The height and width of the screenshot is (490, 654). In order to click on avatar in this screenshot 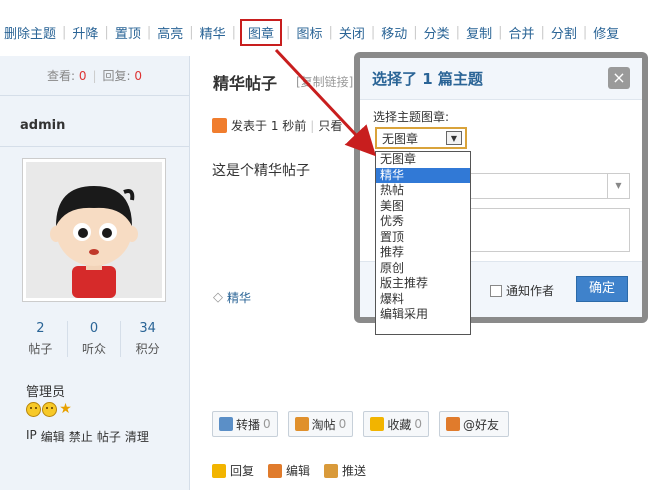, I will do `click(94, 230)`.